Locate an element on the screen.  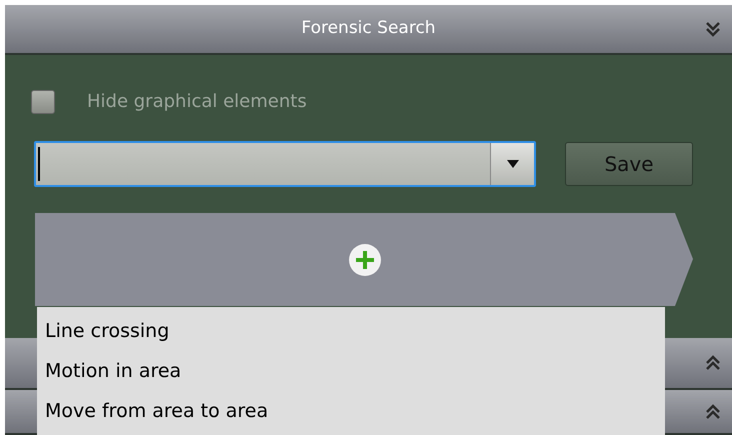
menu-item: Move from area to area is located at coordinates (351, 411).